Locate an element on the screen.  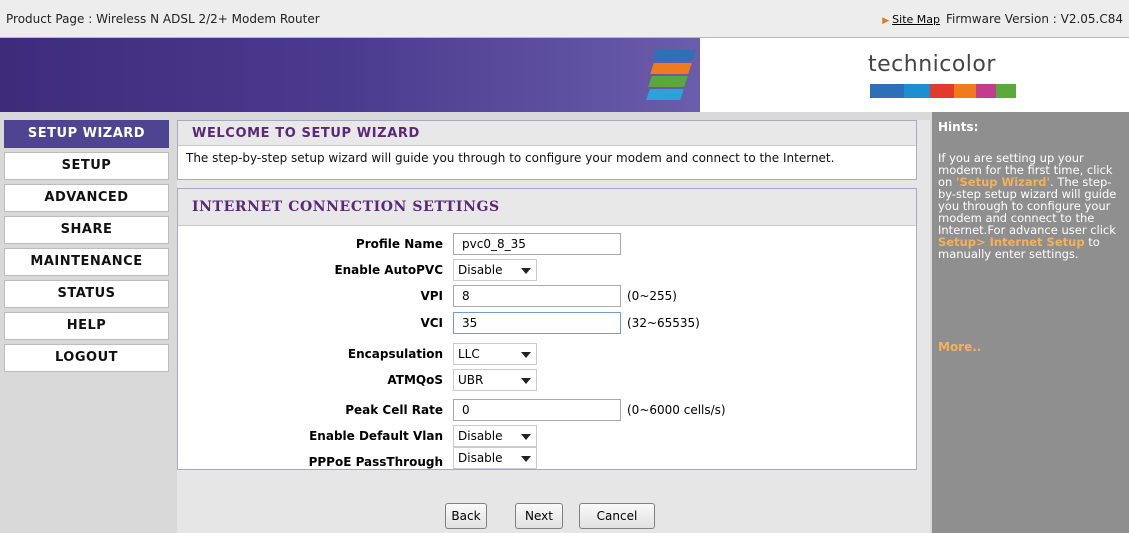
atmqos-value: UBR is located at coordinates (471, 380).